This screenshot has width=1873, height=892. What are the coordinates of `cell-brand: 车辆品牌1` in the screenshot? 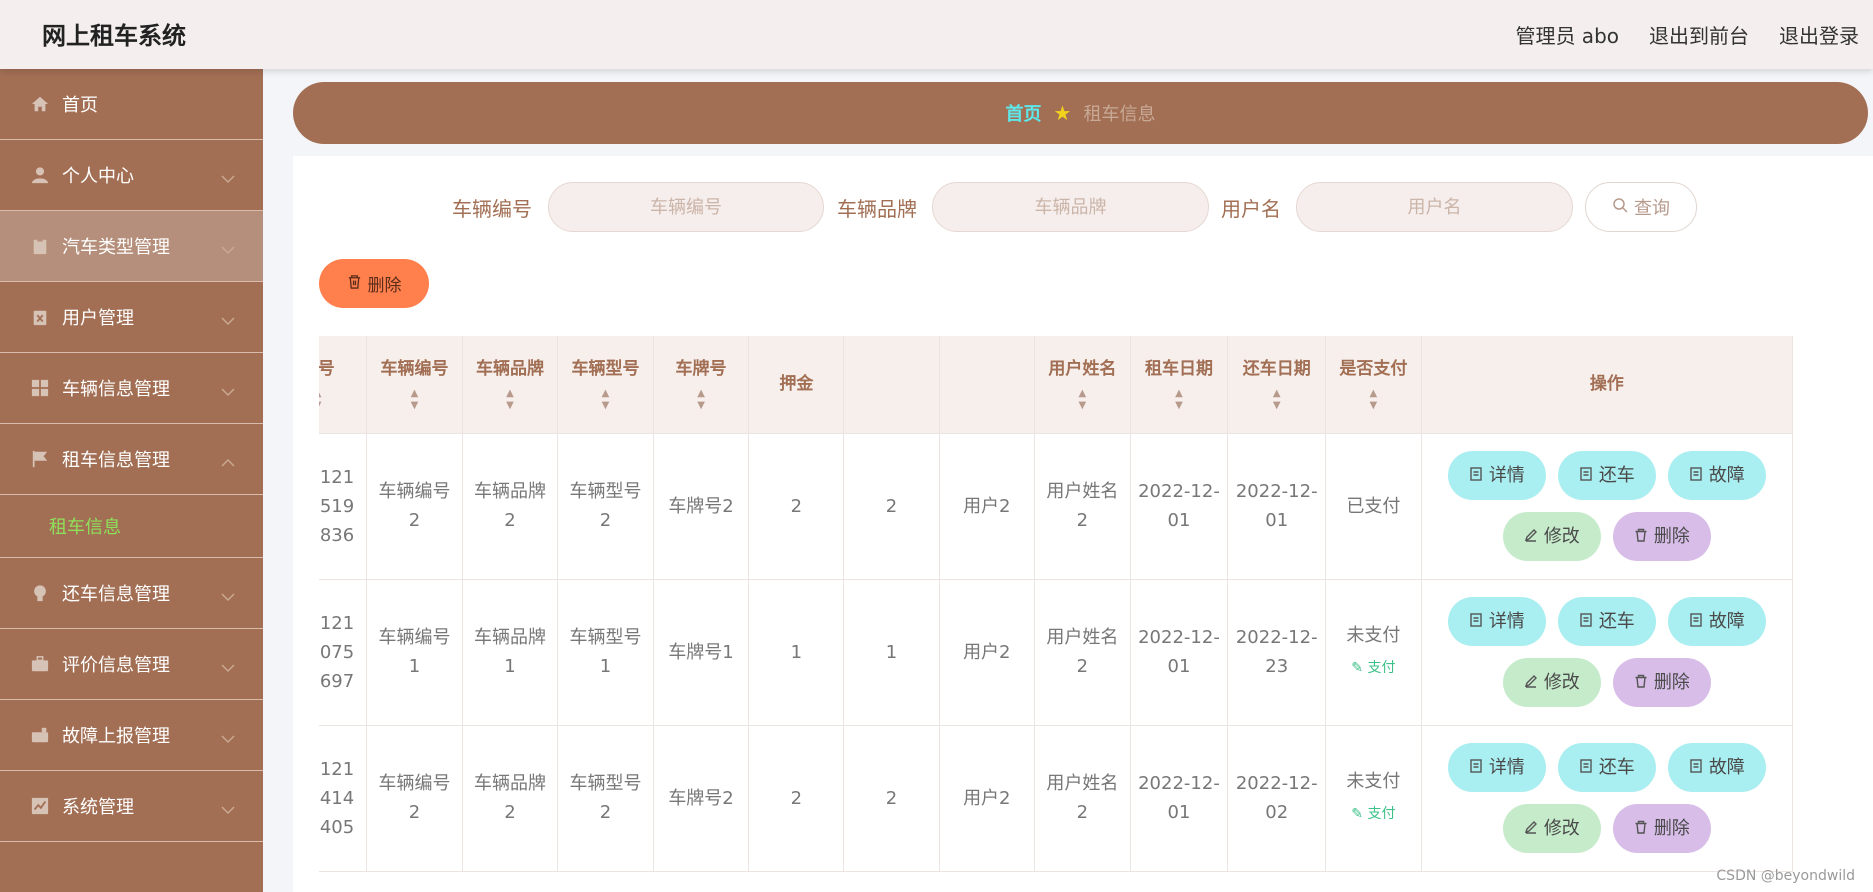 It's located at (510, 652).